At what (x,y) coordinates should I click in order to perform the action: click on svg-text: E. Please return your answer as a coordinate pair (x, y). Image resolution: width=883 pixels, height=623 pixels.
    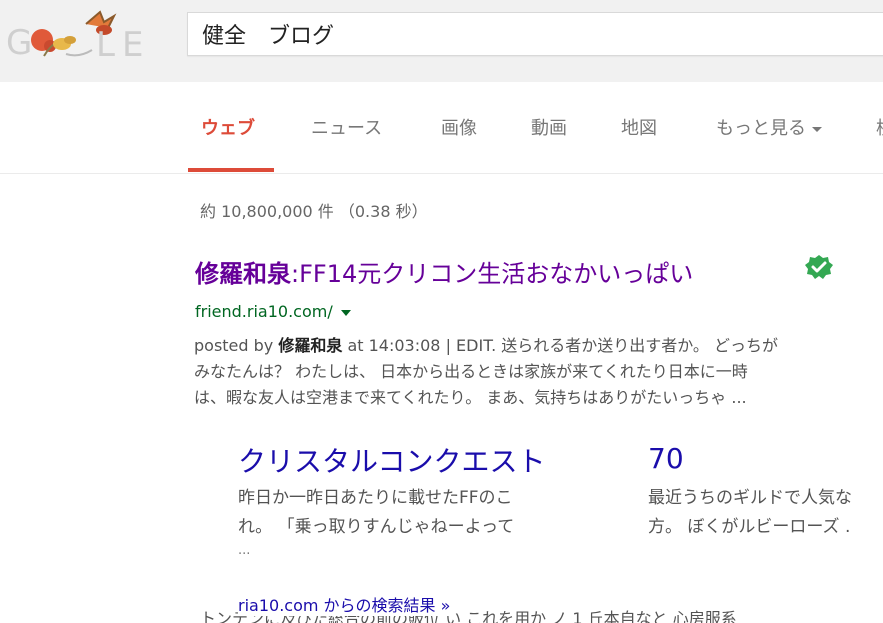
    Looking at the image, I should click on (132, 45).